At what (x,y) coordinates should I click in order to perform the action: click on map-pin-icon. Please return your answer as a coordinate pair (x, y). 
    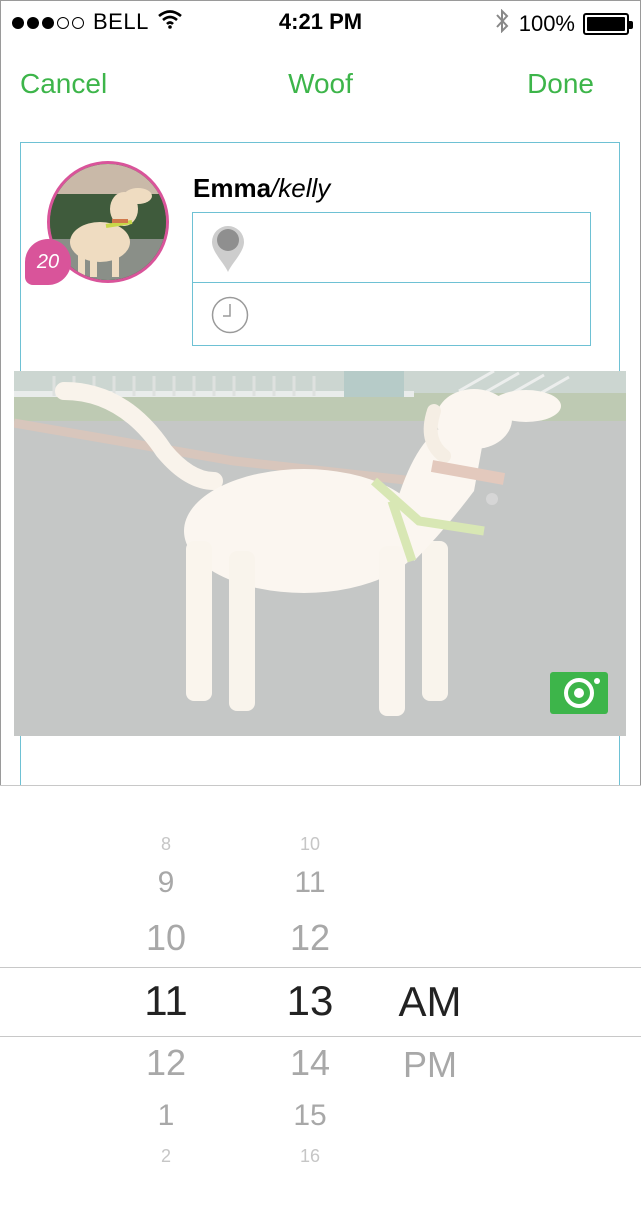
    Looking at the image, I should click on (228, 251).